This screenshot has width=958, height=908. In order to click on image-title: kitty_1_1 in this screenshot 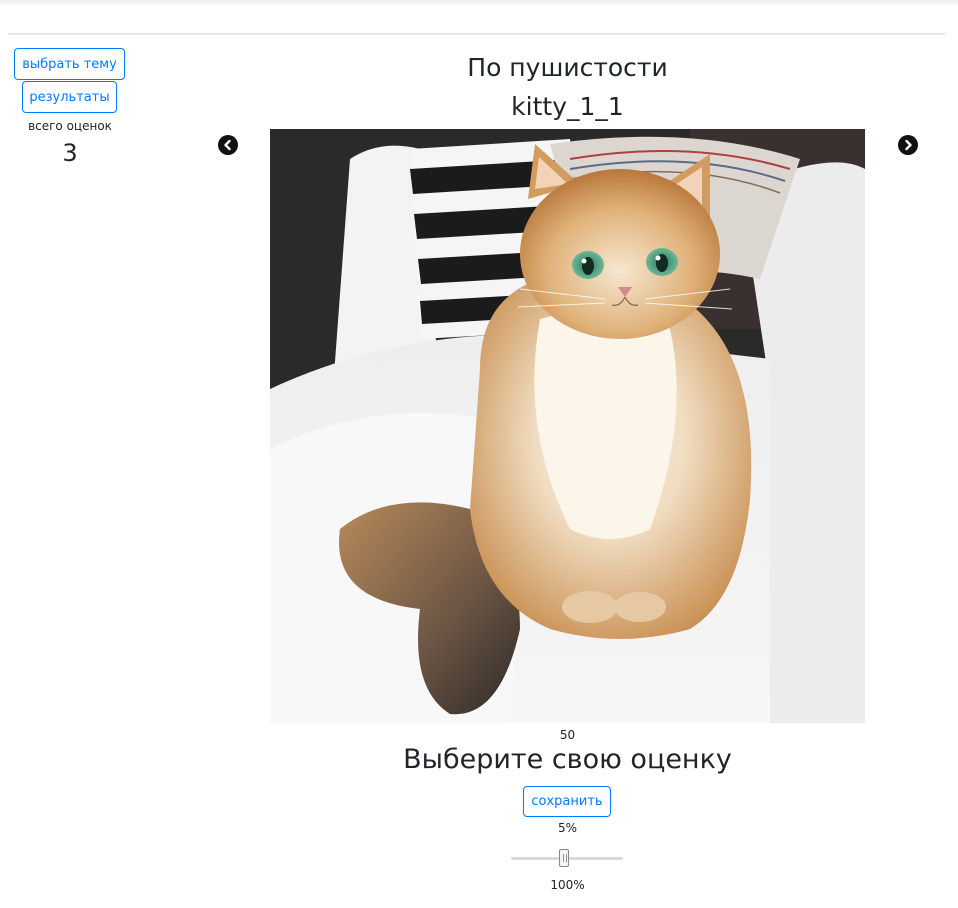, I will do `click(567, 106)`.